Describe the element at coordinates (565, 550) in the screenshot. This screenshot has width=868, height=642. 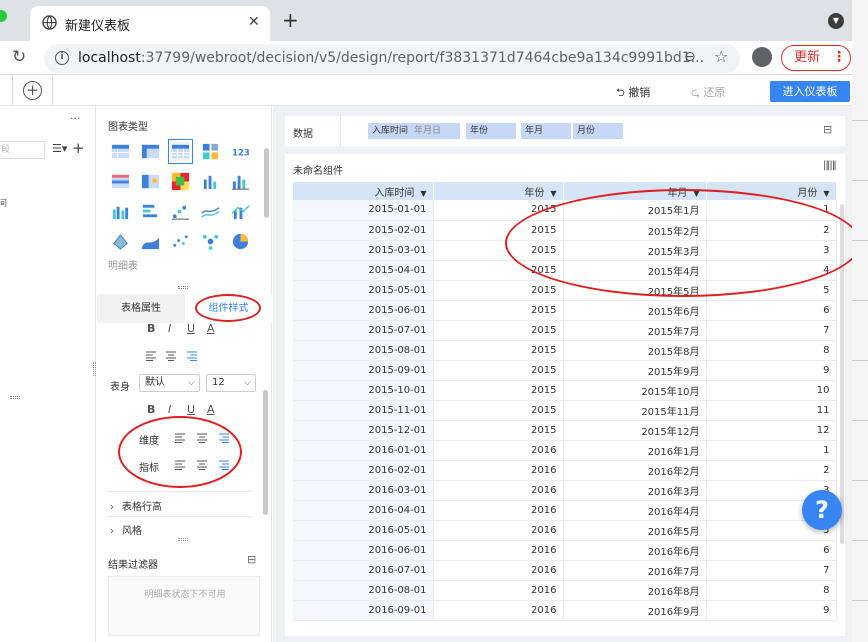
I see `table-row: 2016-06-01 2016 2016年6月 6` at that location.